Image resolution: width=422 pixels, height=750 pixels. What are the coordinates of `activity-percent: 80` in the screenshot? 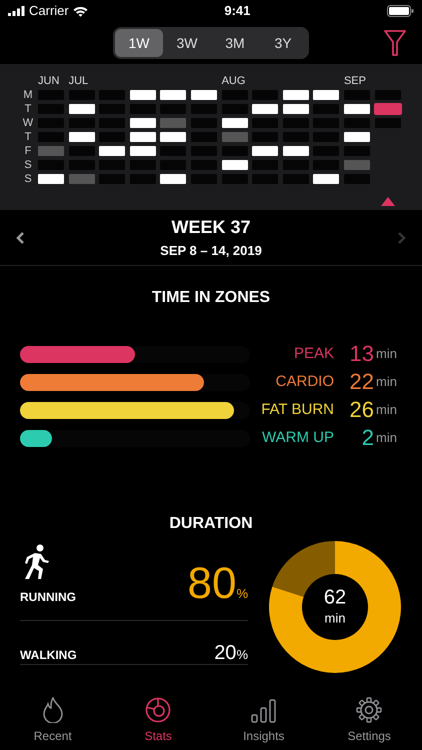 It's located at (211, 584).